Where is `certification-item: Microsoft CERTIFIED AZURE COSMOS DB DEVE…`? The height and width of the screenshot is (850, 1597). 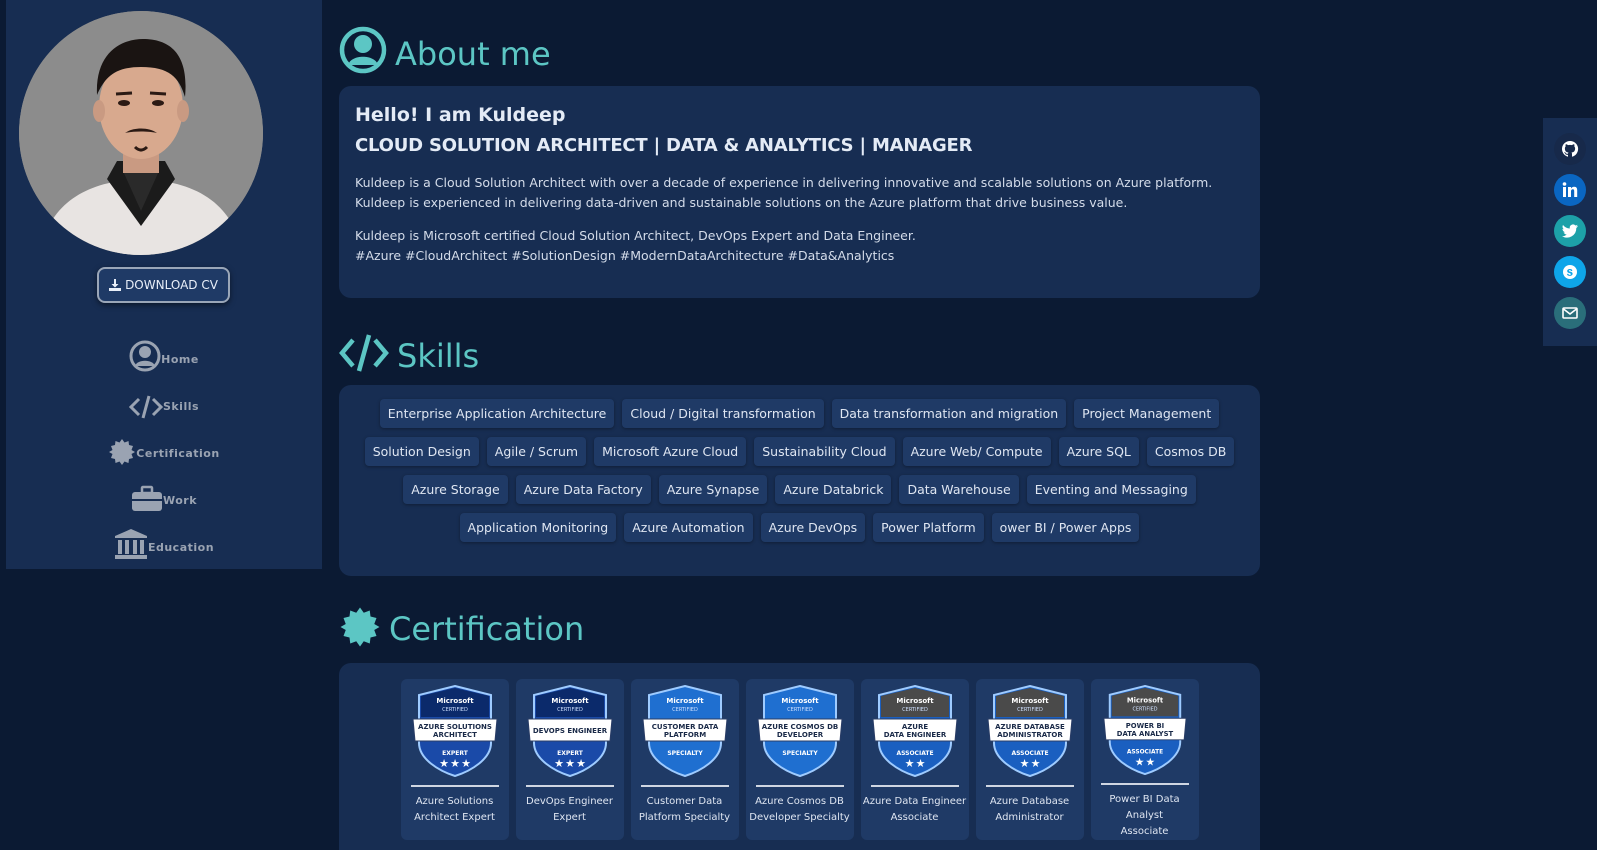
certification-item: Microsoft CERTIFIED AZURE COSMOS DB DEVE… is located at coordinates (799, 759).